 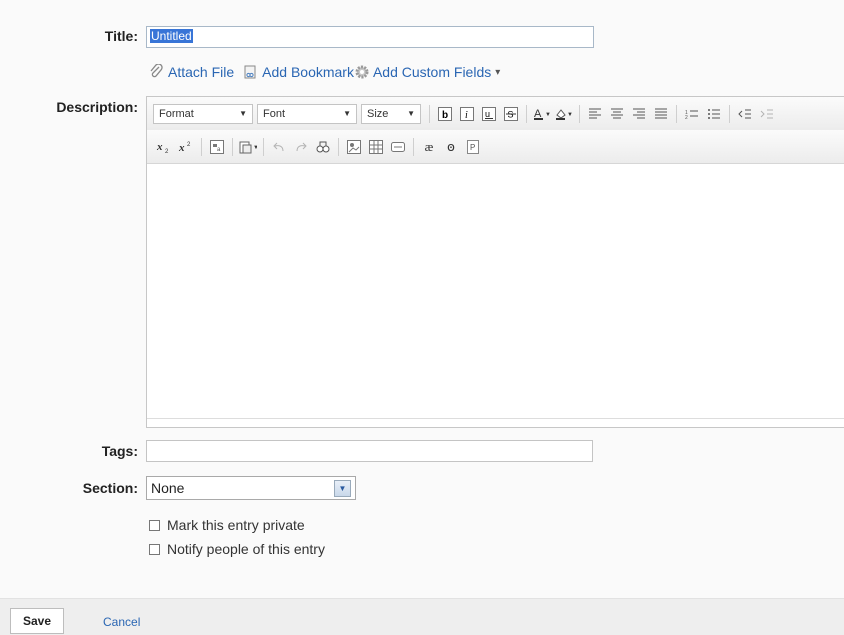 What do you see at coordinates (714, 114) in the screenshot?
I see `bullet-list-icon` at bounding box center [714, 114].